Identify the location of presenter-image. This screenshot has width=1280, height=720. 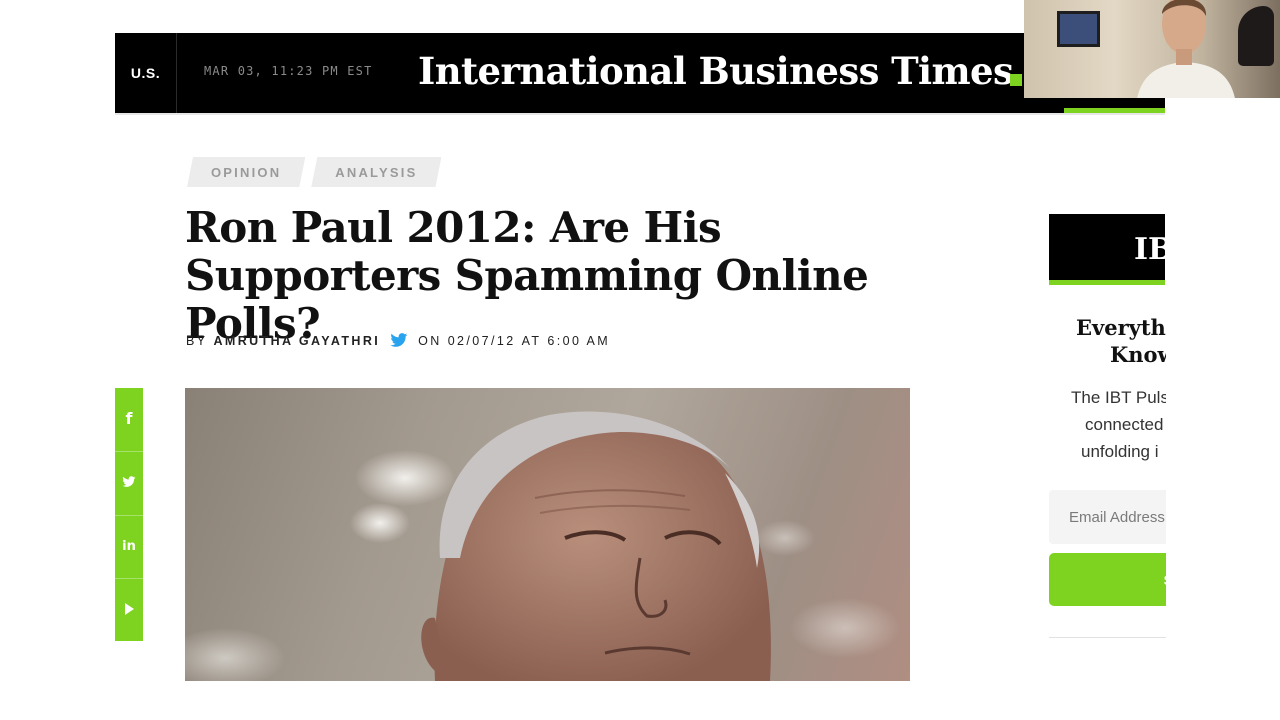
(1186, 49).